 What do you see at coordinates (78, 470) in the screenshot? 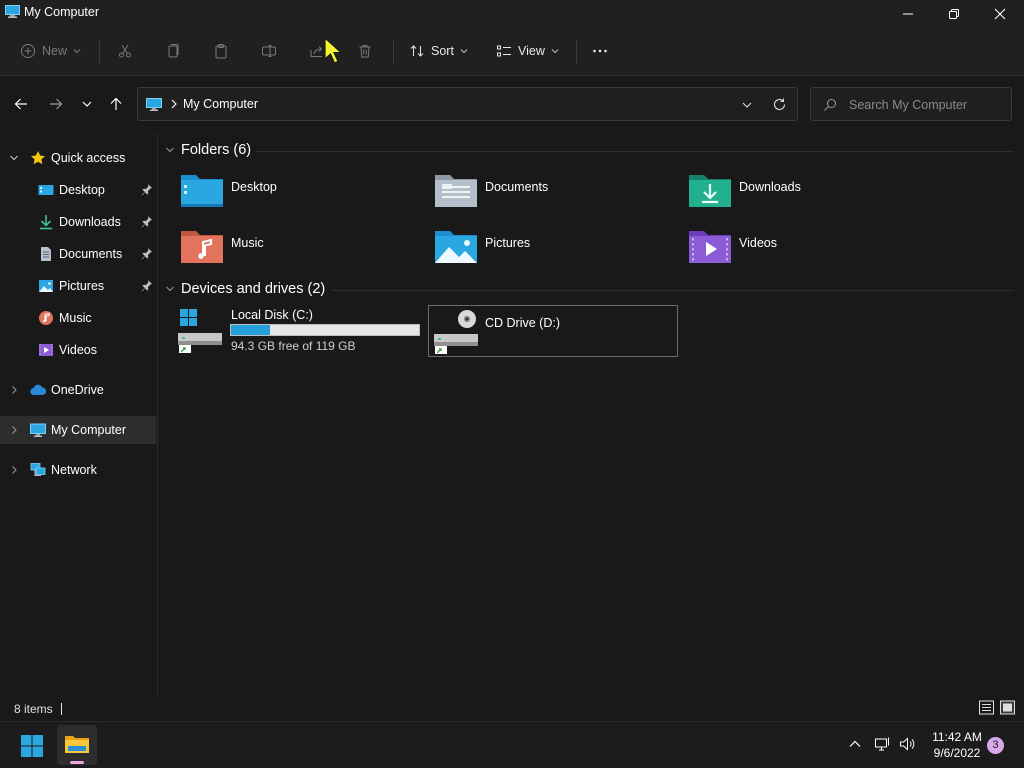
I see `sidebar-item-network: Network` at bounding box center [78, 470].